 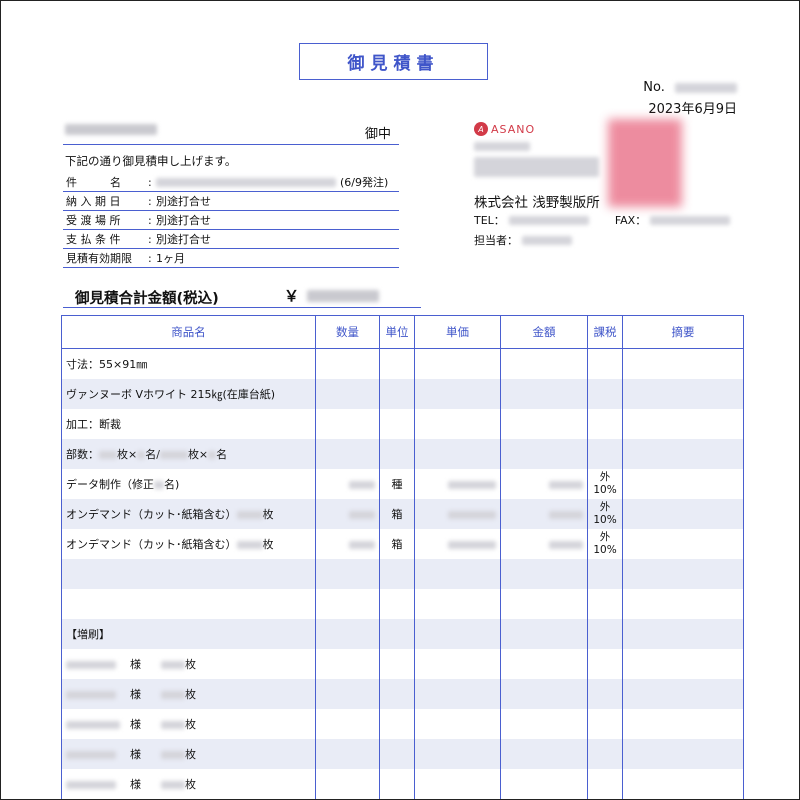 I want to click on col-header-item: 商品名, so click(x=188, y=332).